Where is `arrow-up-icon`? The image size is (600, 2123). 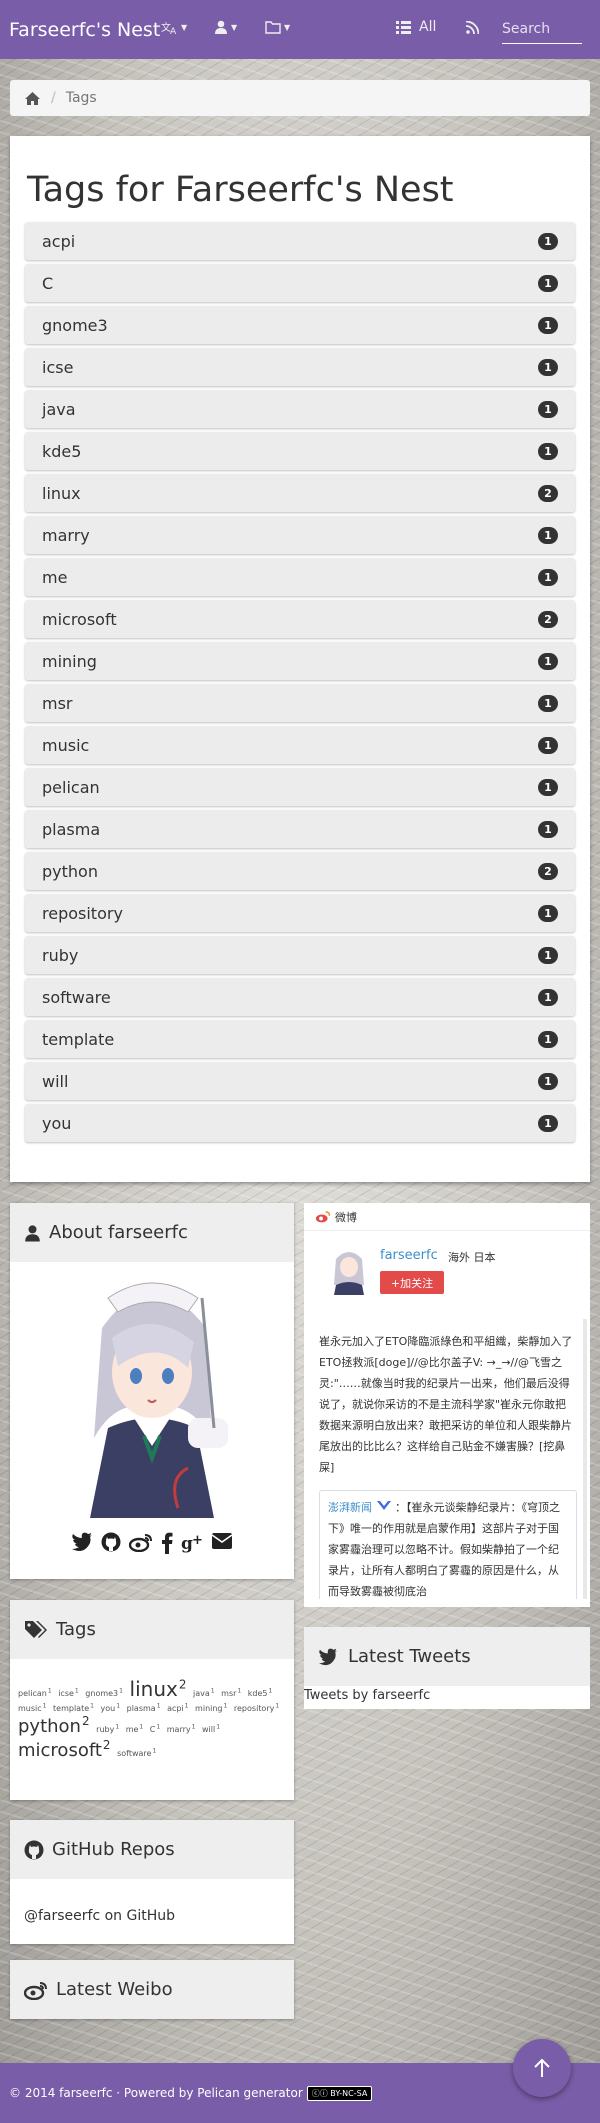 arrow-up-icon is located at coordinates (542, 2067).